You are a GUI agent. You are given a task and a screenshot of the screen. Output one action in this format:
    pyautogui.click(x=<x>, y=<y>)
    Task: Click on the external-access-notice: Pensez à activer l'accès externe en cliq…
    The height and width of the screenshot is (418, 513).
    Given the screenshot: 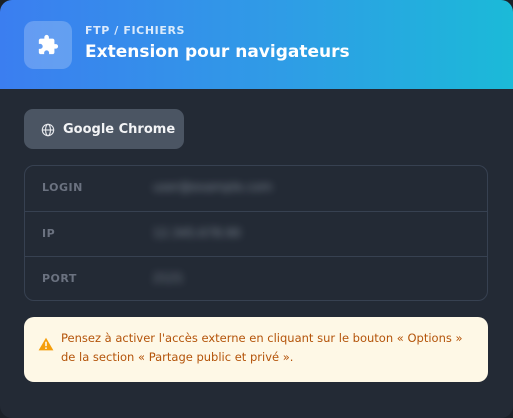 What is the action you would take?
    pyautogui.click(x=256, y=349)
    